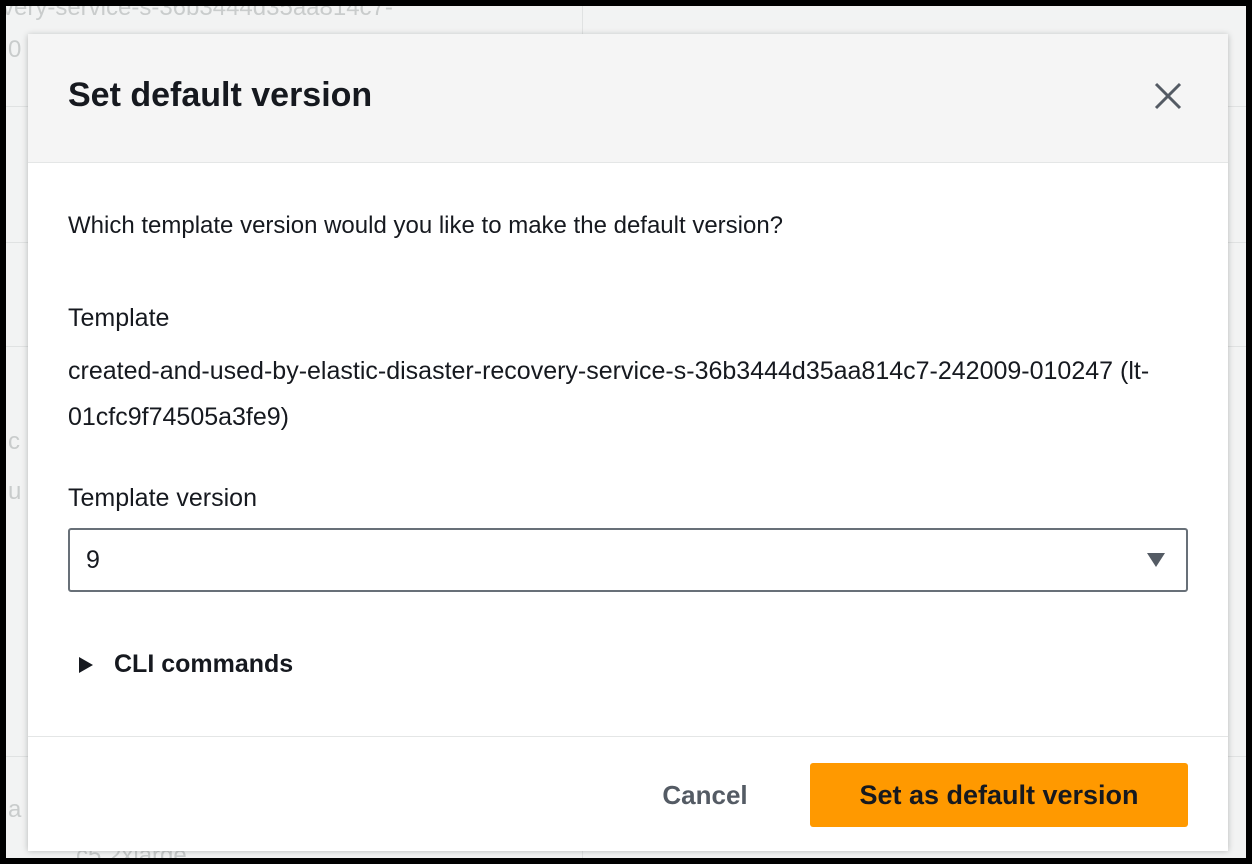 The image size is (1252, 864). Describe the element at coordinates (199, 13) in the screenshot. I see `background-text: very-service-s-36b3444d35aa814c7-` at that location.